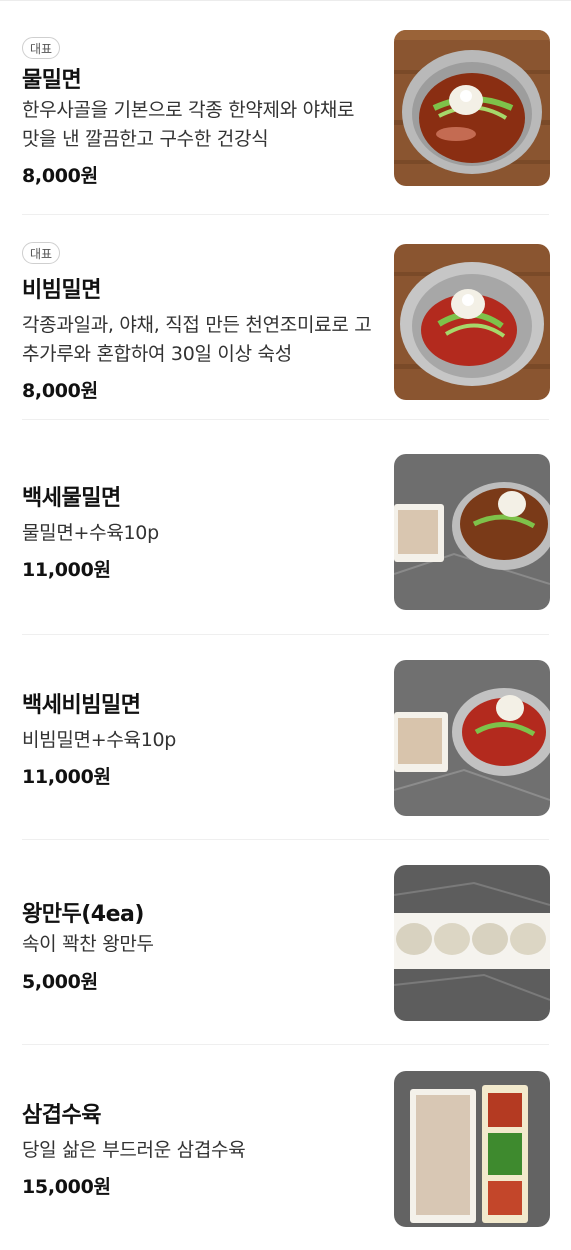 The width and height of the screenshot is (571, 1250). I want to click on item-divider, so click(285, 419).